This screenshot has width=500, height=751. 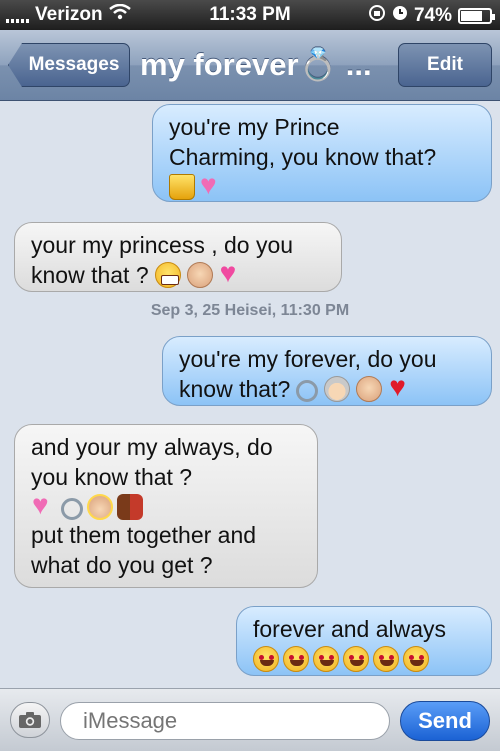 I want to click on message-text: your my princess , do you, so click(x=162, y=245).